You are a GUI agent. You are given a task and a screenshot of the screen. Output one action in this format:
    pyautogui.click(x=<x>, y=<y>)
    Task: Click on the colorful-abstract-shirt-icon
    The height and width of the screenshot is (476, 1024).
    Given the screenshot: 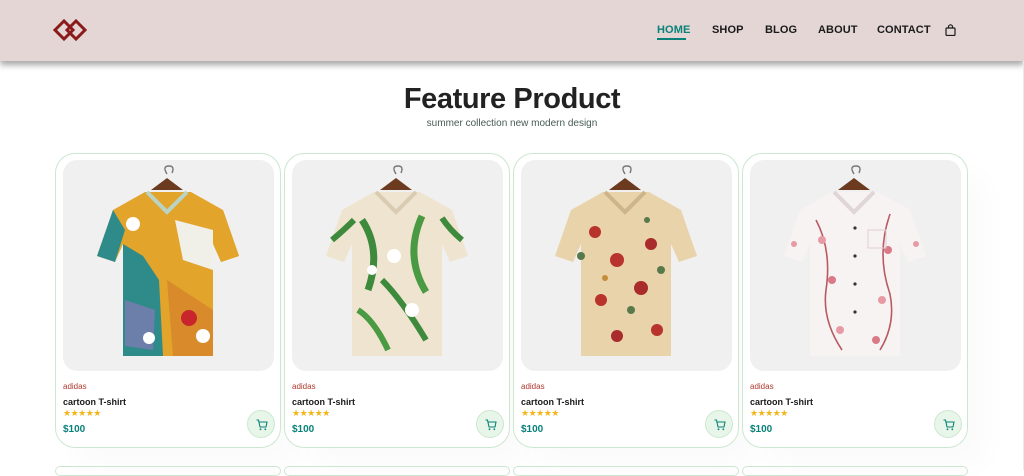 What is the action you would take?
    pyautogui.click(x=168, y=260)
    